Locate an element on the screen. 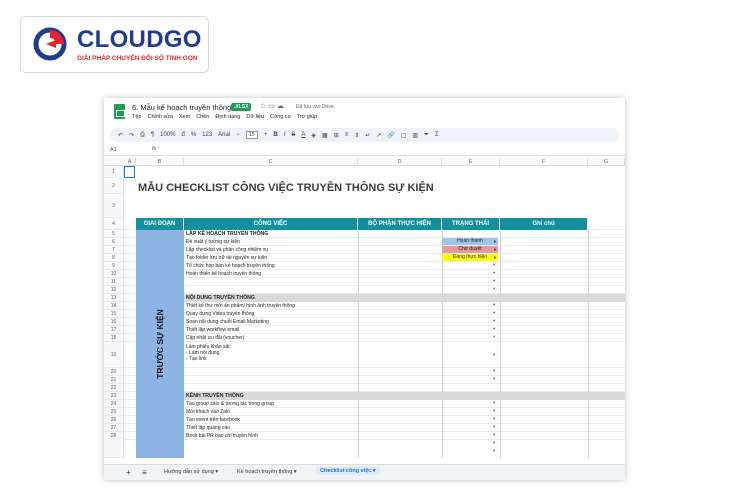 Image resolution: width=750 pixels, height=500 pixels. row-number: 25 is located at coordinates (114, 412).